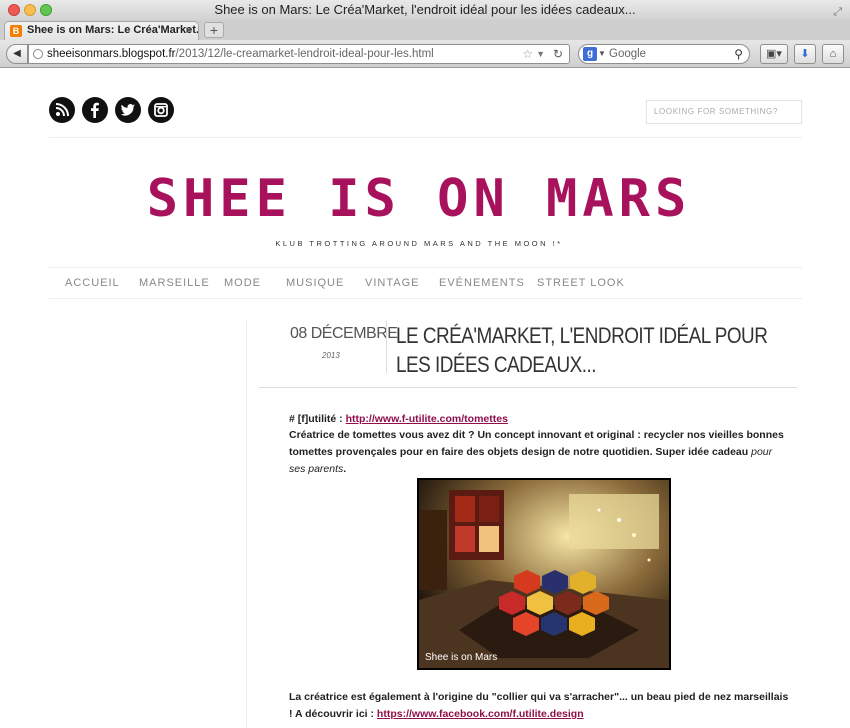 The width and height of the screenshot is (850, 728). What do you see at coordinates (425, 30) in the screenshot?
I see `tab-strip: B Shee is on Mars: Le Créa'Market... × +` at bounding box center [425, 30].